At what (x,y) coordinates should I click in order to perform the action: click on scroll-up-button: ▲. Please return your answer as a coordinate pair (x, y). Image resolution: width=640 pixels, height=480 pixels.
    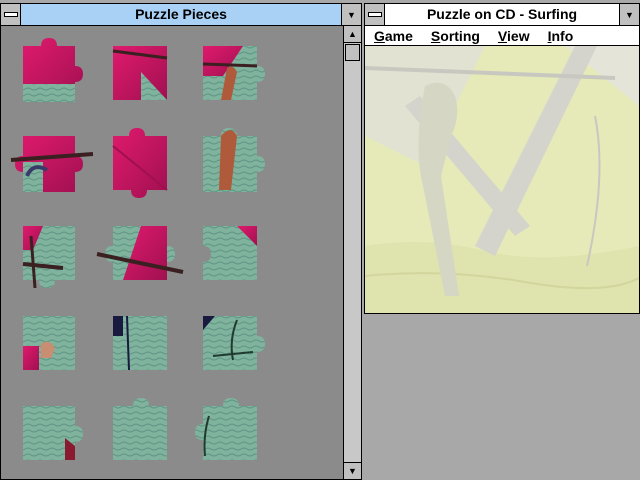
    Looking at the image, I should click on (352, 34).